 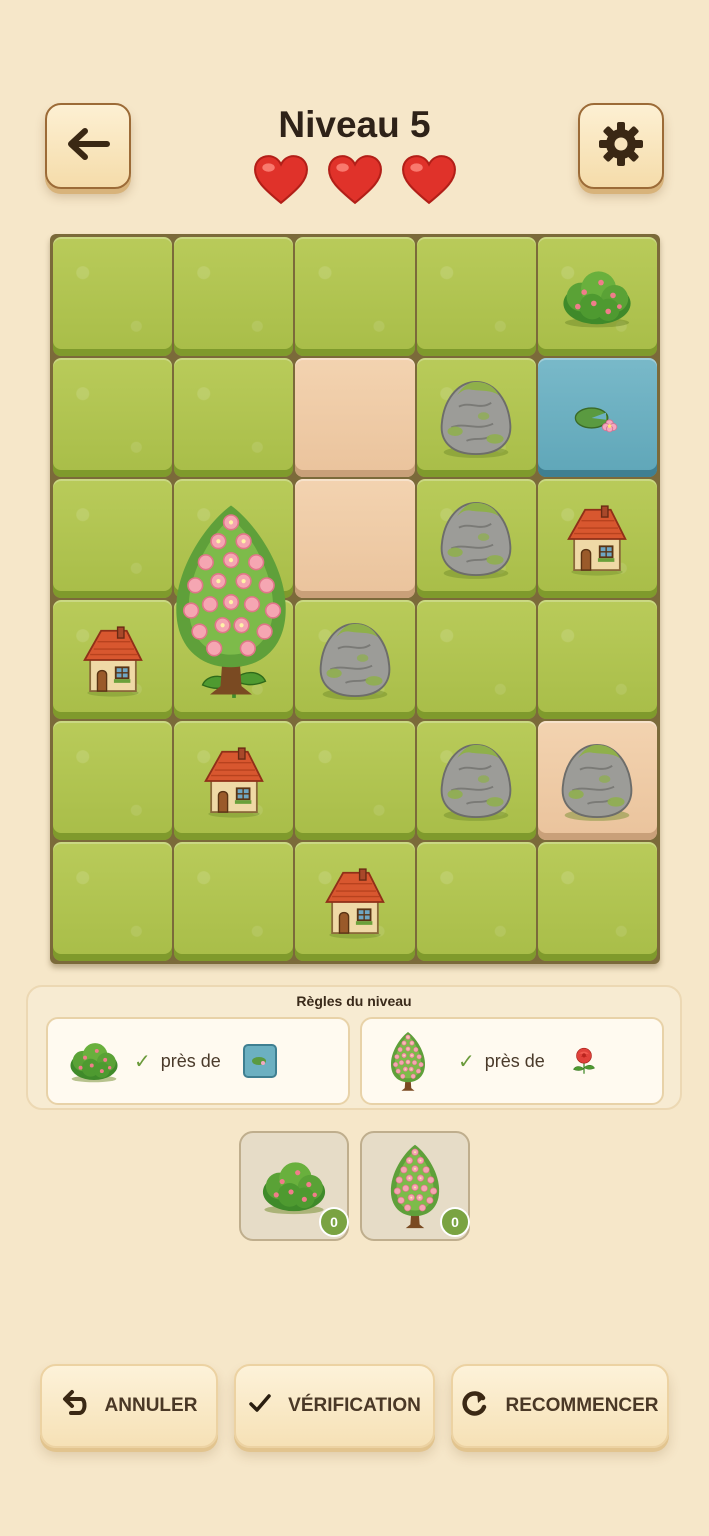 What do you see at coordinates (354, 1047) in the screenshot?
I see `level-rules-panel: Règles du niveau ✓ près de ✓ près de` at bounding box center [354, 1047].